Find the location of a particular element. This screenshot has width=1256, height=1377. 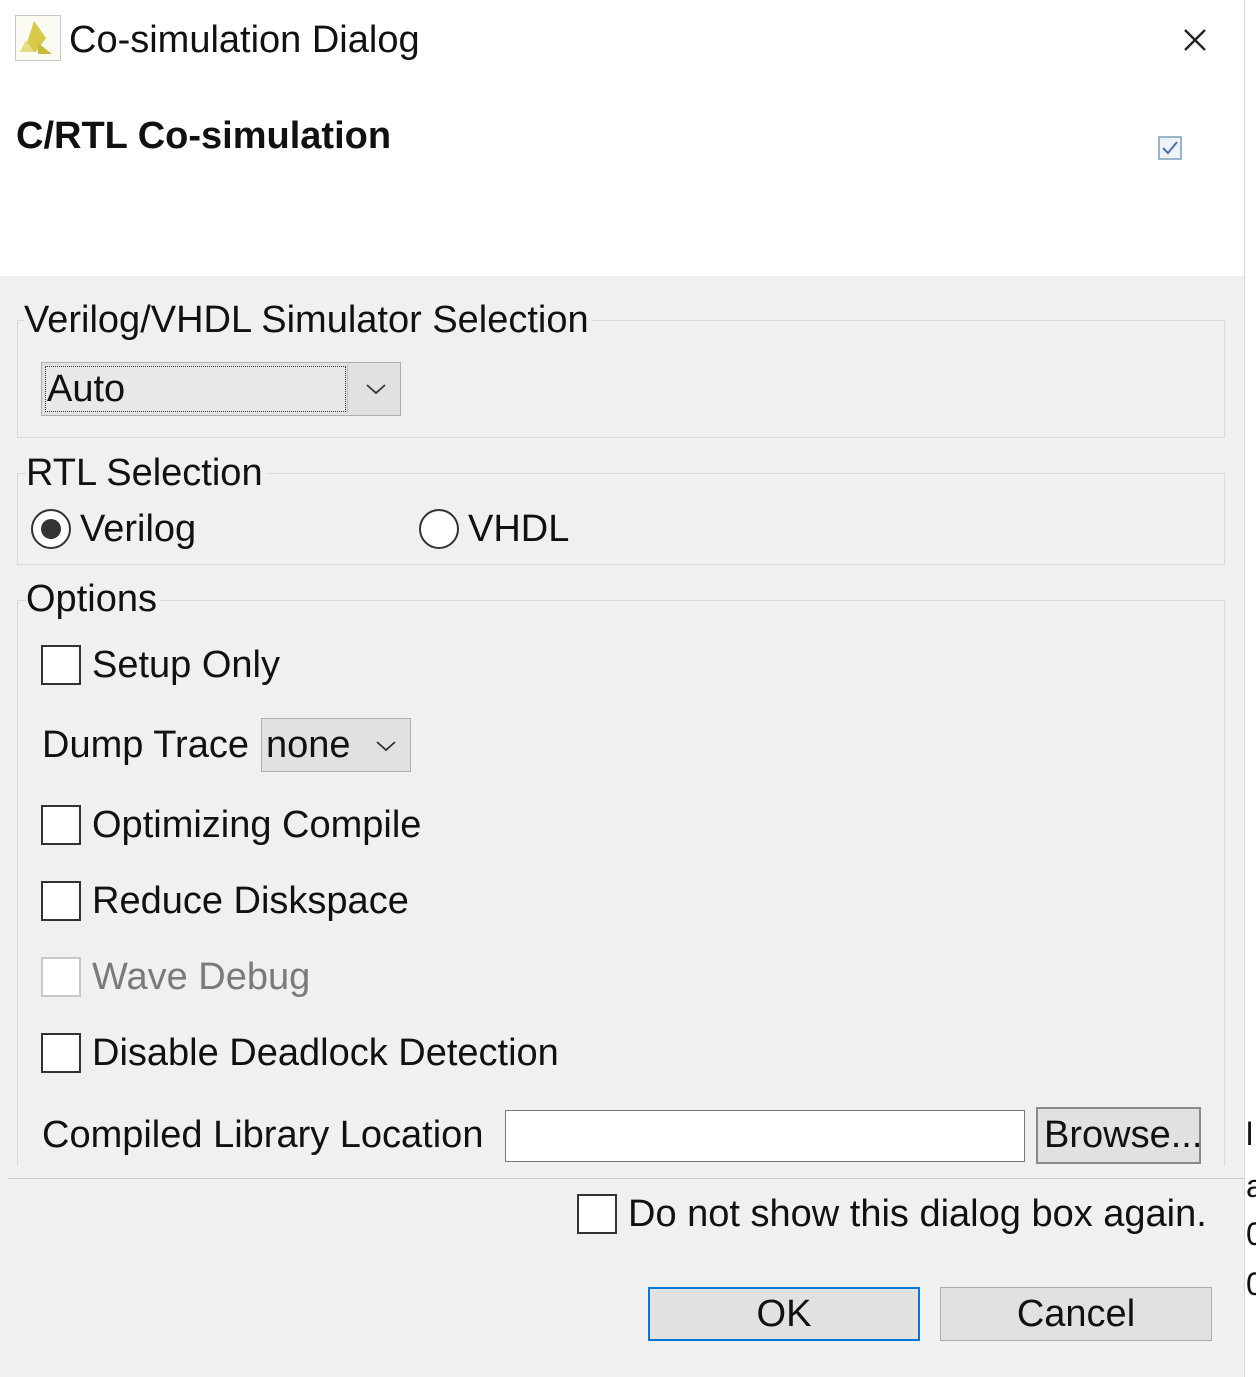

xilinx-logo-icon is located at coordinates (38, 38).